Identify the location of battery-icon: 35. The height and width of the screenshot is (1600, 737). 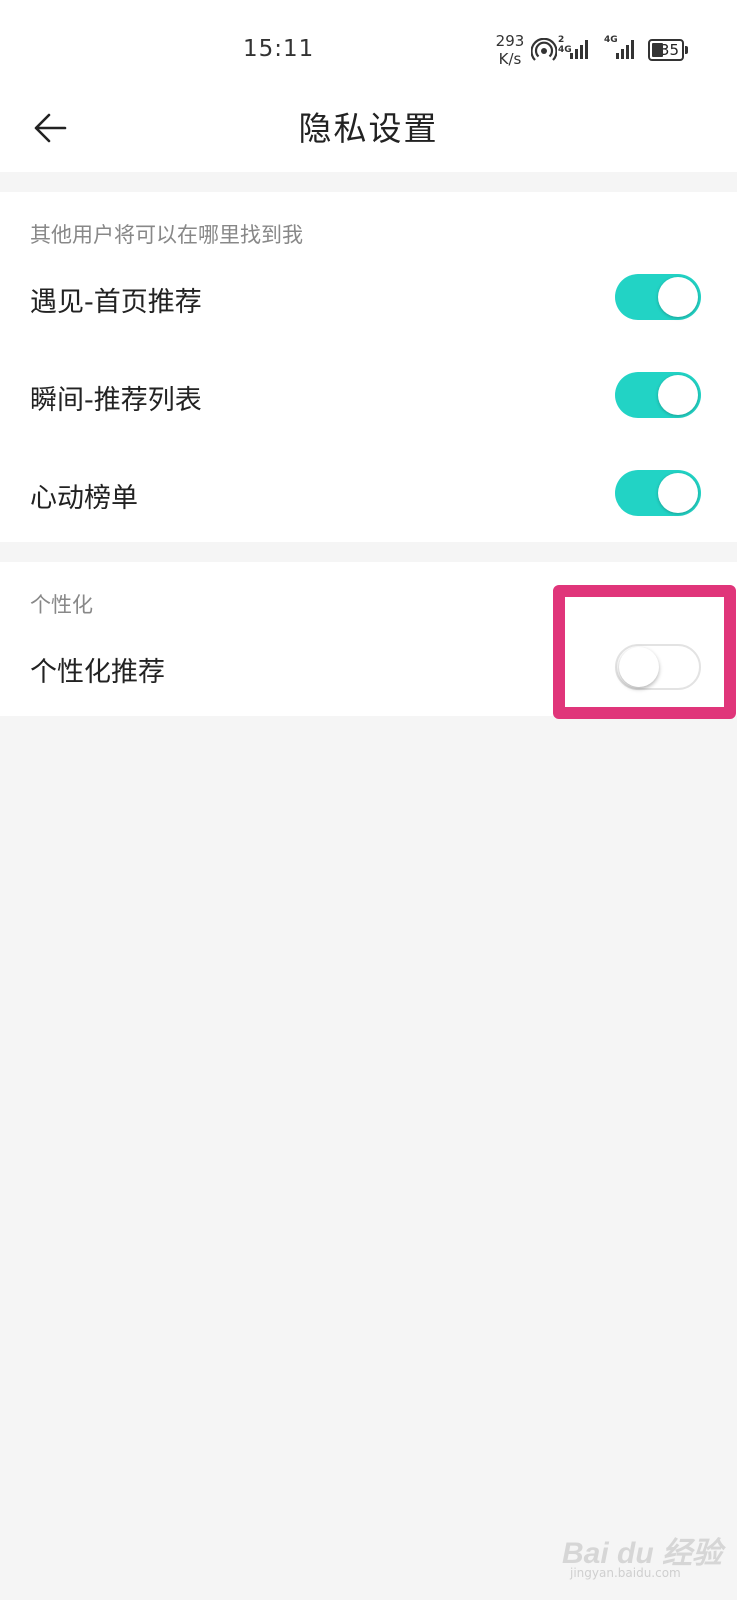
(668, 50).